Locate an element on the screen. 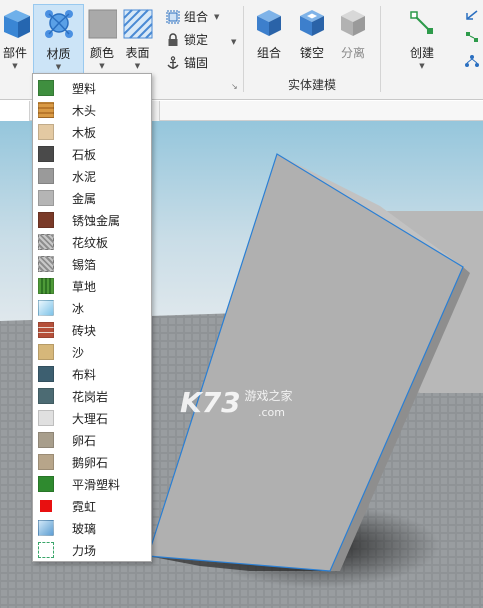 This screenshot has height=608, width=483. separate-icon is located at coordinates (353, 23).